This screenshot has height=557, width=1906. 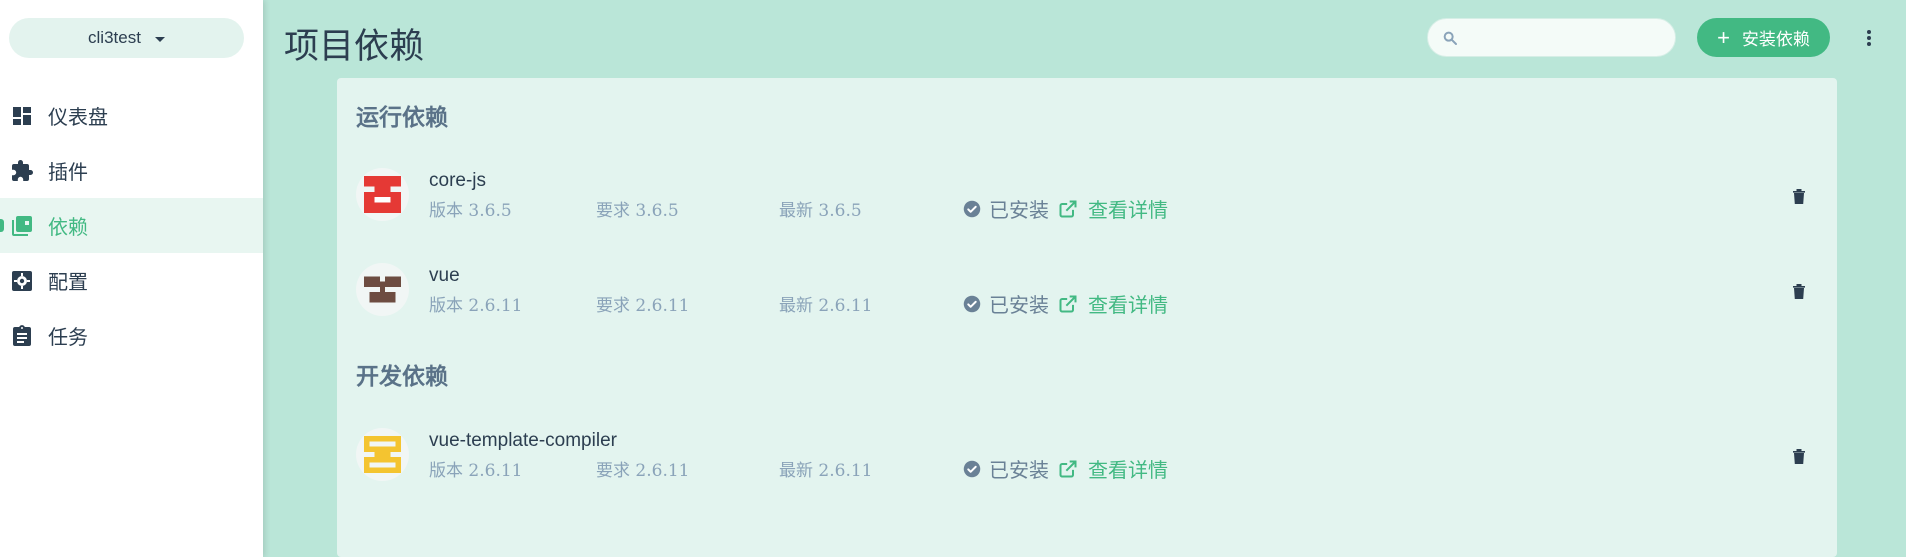 I want to click on vue-template-compiler-avatar-icon, so click(x=382, y=454).